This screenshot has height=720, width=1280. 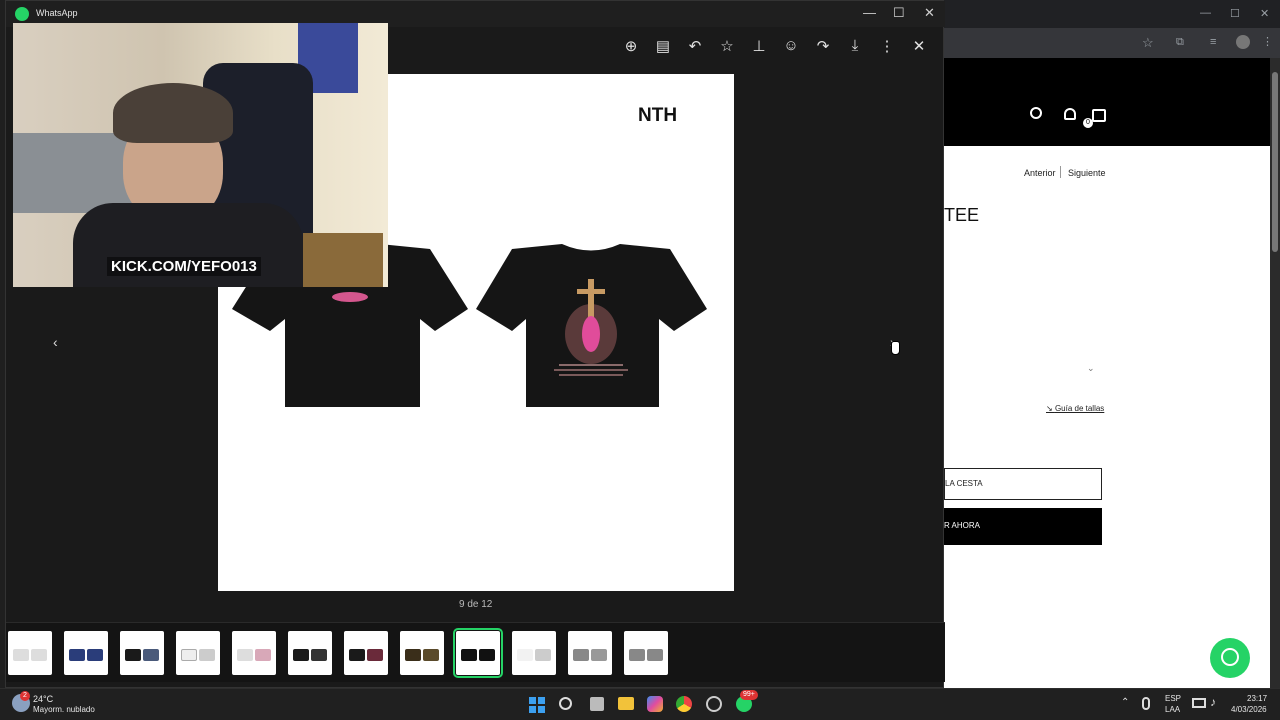 I want to click on whatsapp-logo-icon, so click(x=22, y=14).